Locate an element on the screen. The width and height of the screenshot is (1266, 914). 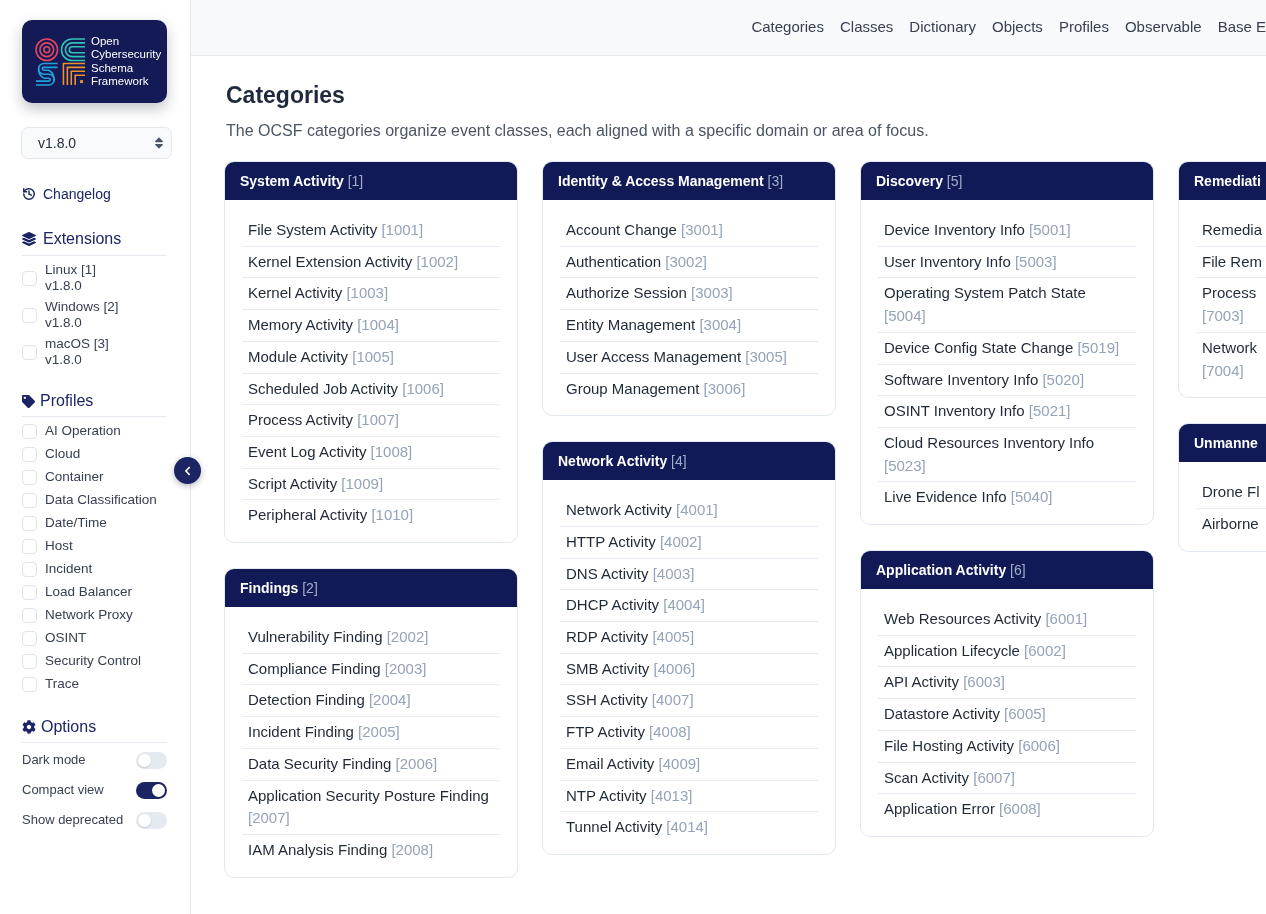
class-link: DHCP Activity [4004] is located at coordinates (689, 606).